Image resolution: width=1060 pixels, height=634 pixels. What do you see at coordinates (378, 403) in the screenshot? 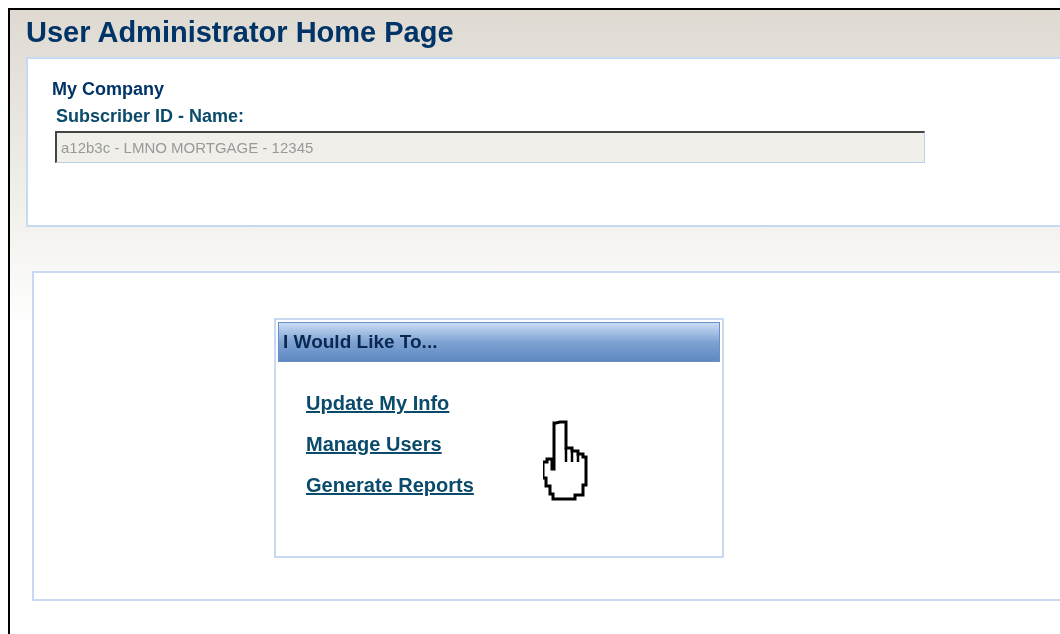
I see `action-link: Update My Info` at bounding box center [378, 403].